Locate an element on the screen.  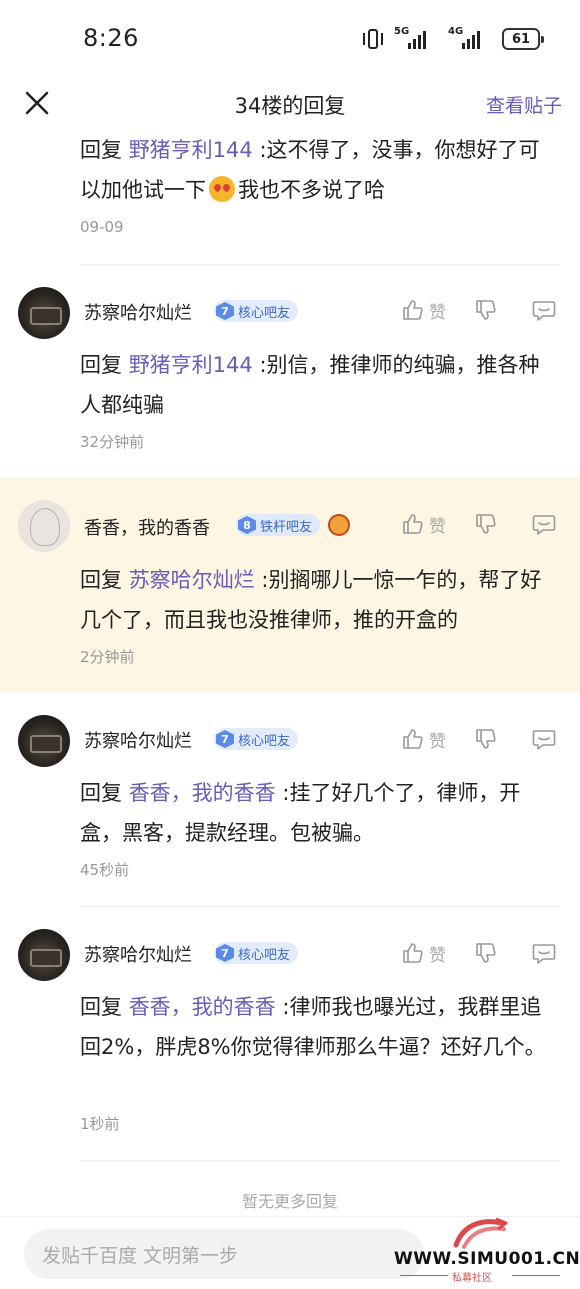
mention-link: 苏察哈尔灿烂 is located at coordinates (192, 580).